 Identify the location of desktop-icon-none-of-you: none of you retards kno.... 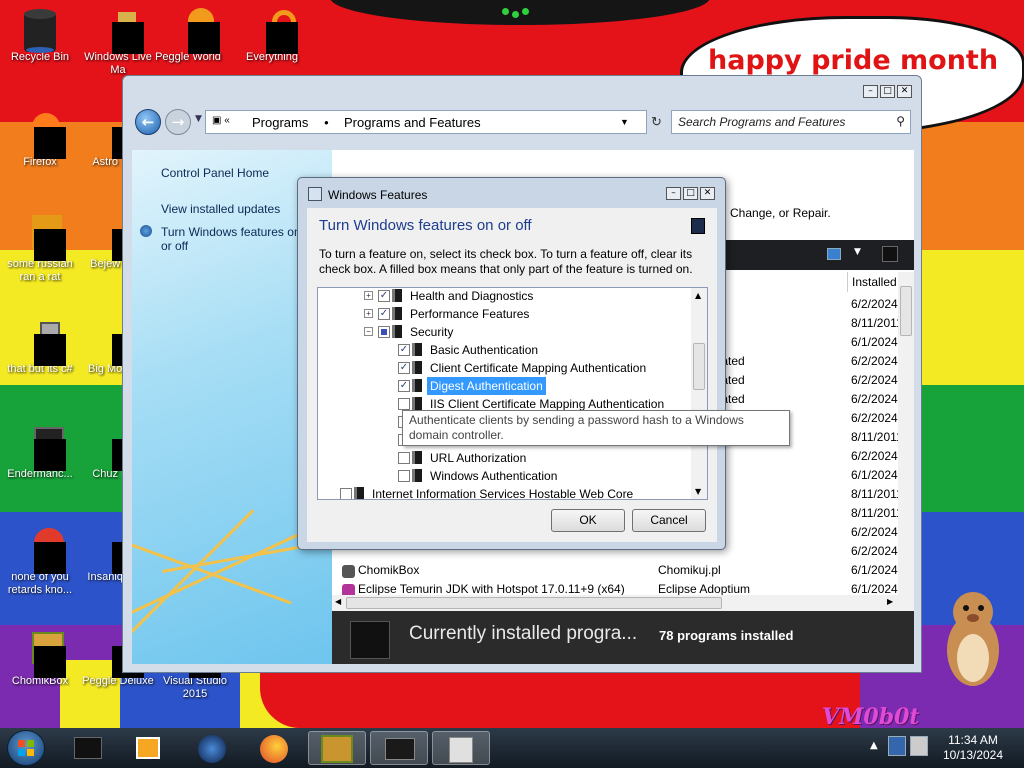
(40, 562).